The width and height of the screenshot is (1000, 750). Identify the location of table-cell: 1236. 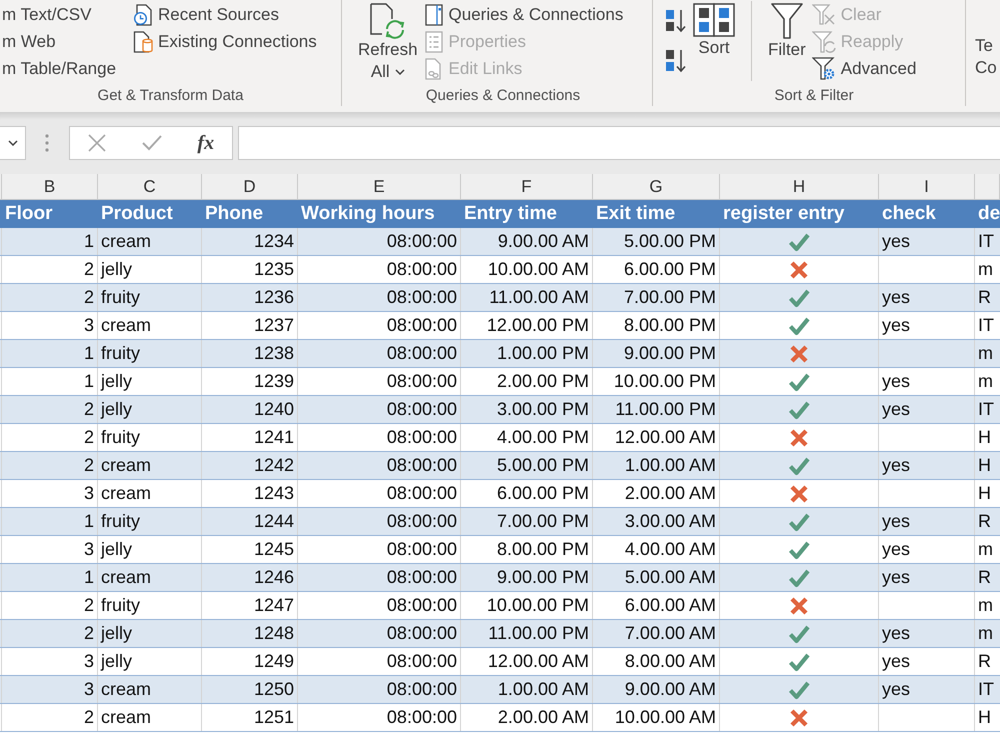
(250, 297).